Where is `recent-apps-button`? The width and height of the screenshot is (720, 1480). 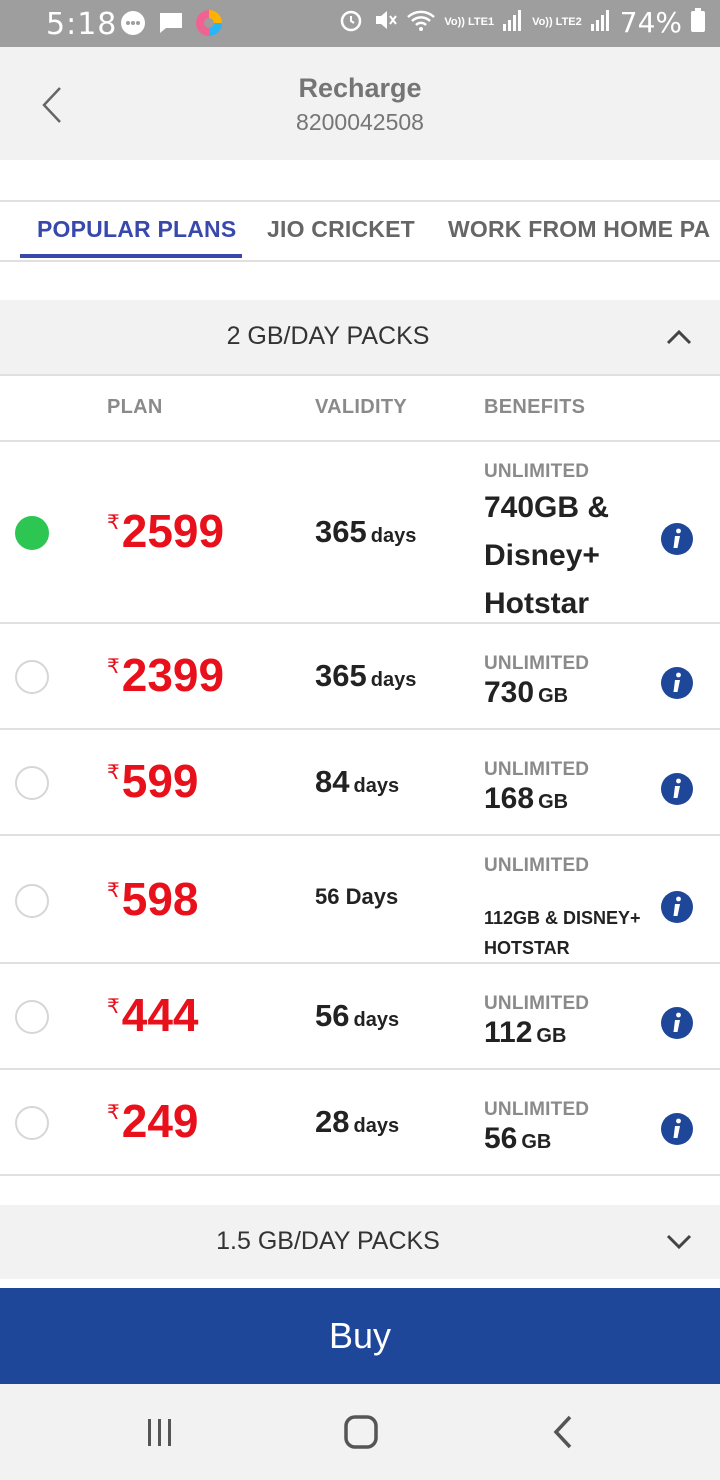
recent-apps-button is located at coordinates (160, 1432).